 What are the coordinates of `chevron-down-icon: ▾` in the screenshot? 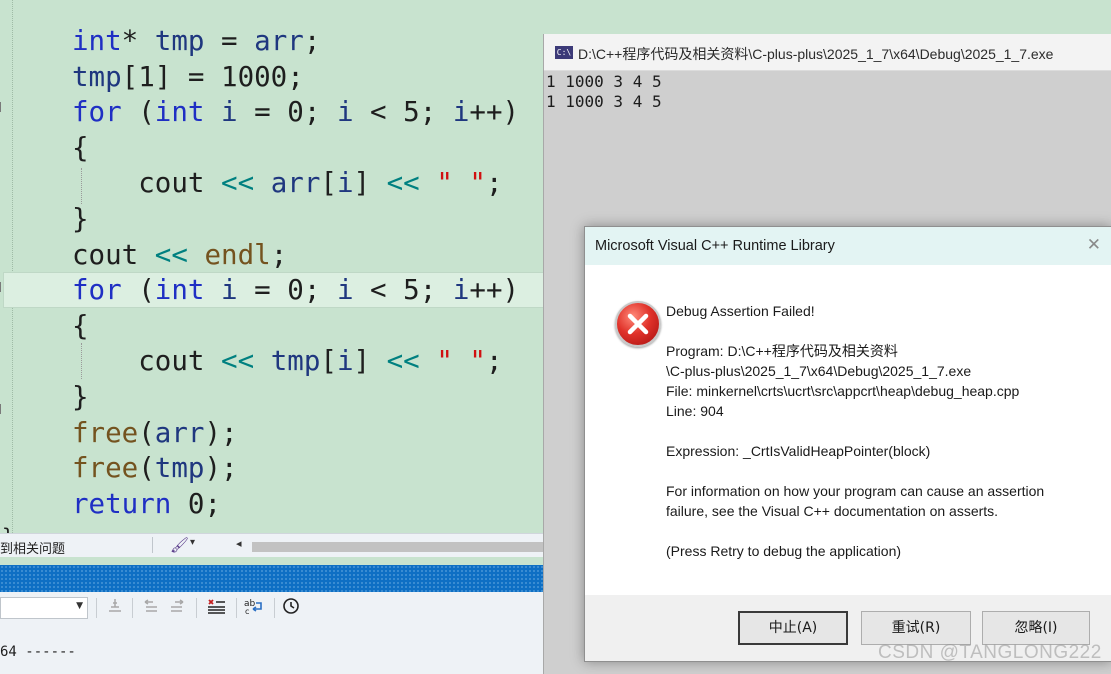 It's located at (192, 542).